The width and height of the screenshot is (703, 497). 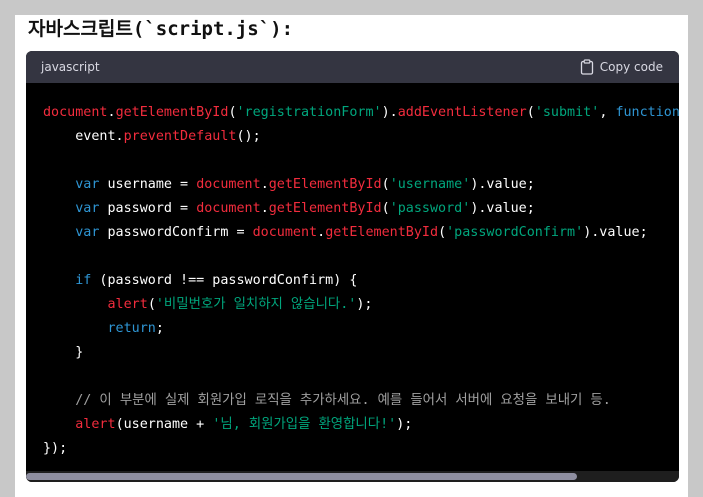 I want to click on code-token: passwordConfirm =, so click(x=176, y=232).